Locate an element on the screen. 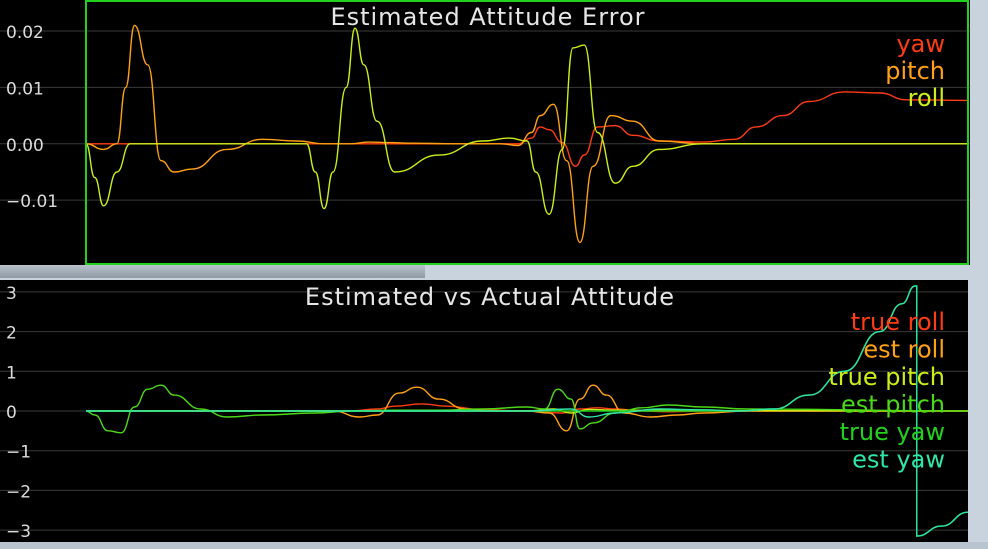 This screenshot has width=988, height=549. y-tick-label: −2 is located at coordinates (18, 492).